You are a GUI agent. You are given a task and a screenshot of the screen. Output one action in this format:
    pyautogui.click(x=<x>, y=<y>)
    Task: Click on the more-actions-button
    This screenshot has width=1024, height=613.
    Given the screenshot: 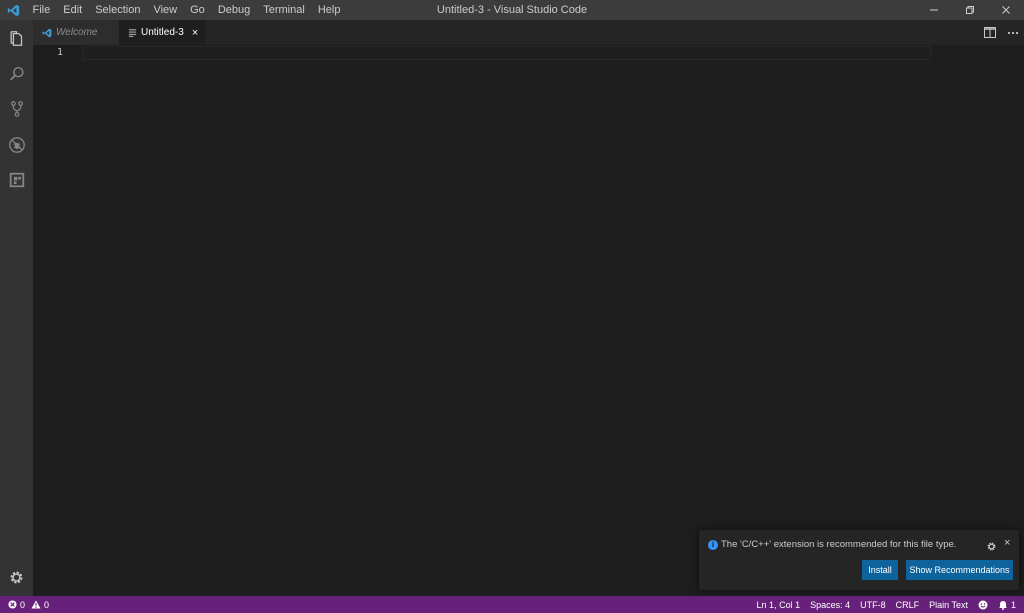 What is the action you would take?
    pyautogui.click(x=1012, y=32)
    